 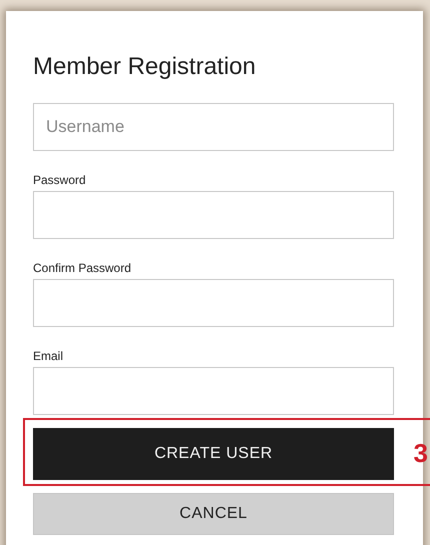 What do you see at coordinates (213, 127) in the screenshot?
I see `username-field: Username` at bounding box center [213, 127].